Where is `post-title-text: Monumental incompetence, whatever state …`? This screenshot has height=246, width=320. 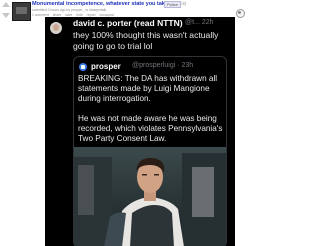
post-title-text: Monumental incompetence, whatever state … is located at coordinates (100, 4).